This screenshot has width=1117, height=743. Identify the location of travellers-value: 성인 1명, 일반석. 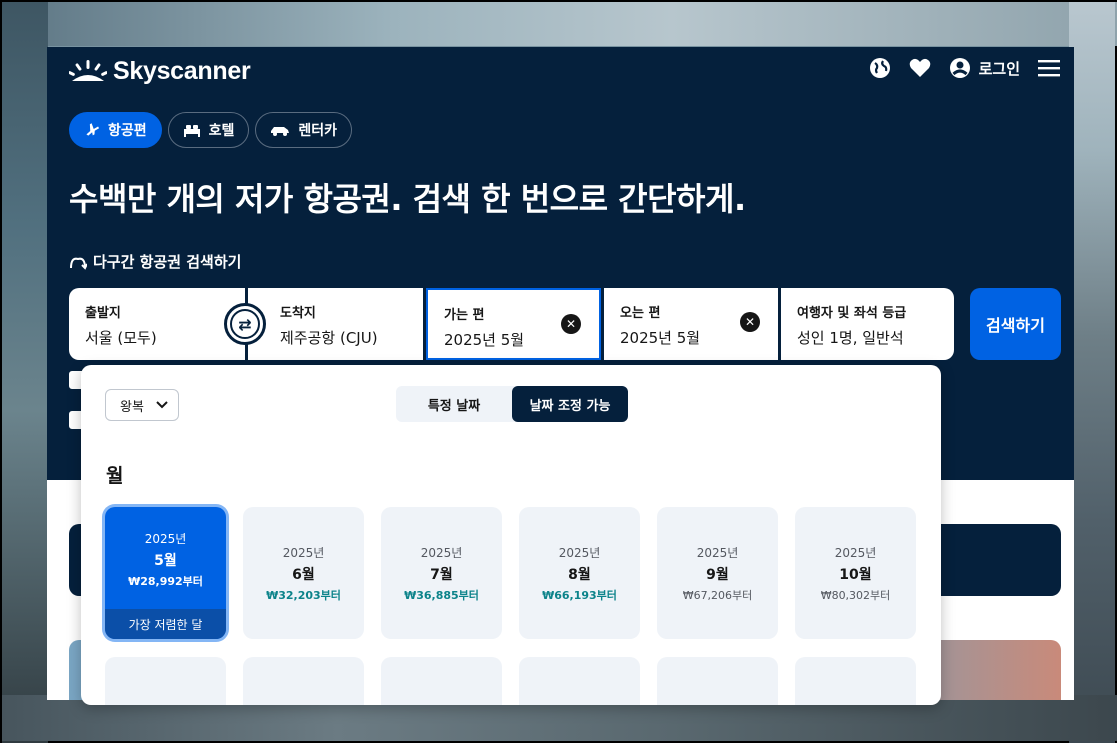
(850, 338).